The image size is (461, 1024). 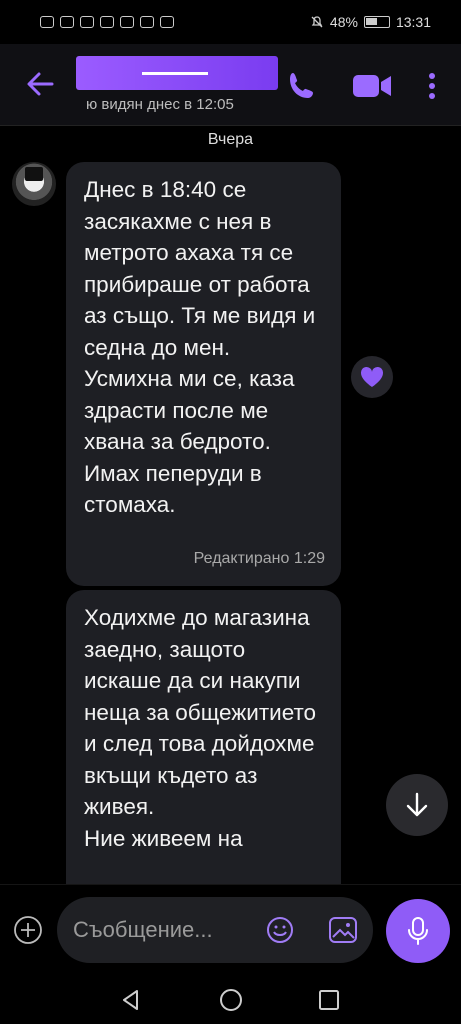 I want to click on more-vert-icon, so click(x=432, y=86).